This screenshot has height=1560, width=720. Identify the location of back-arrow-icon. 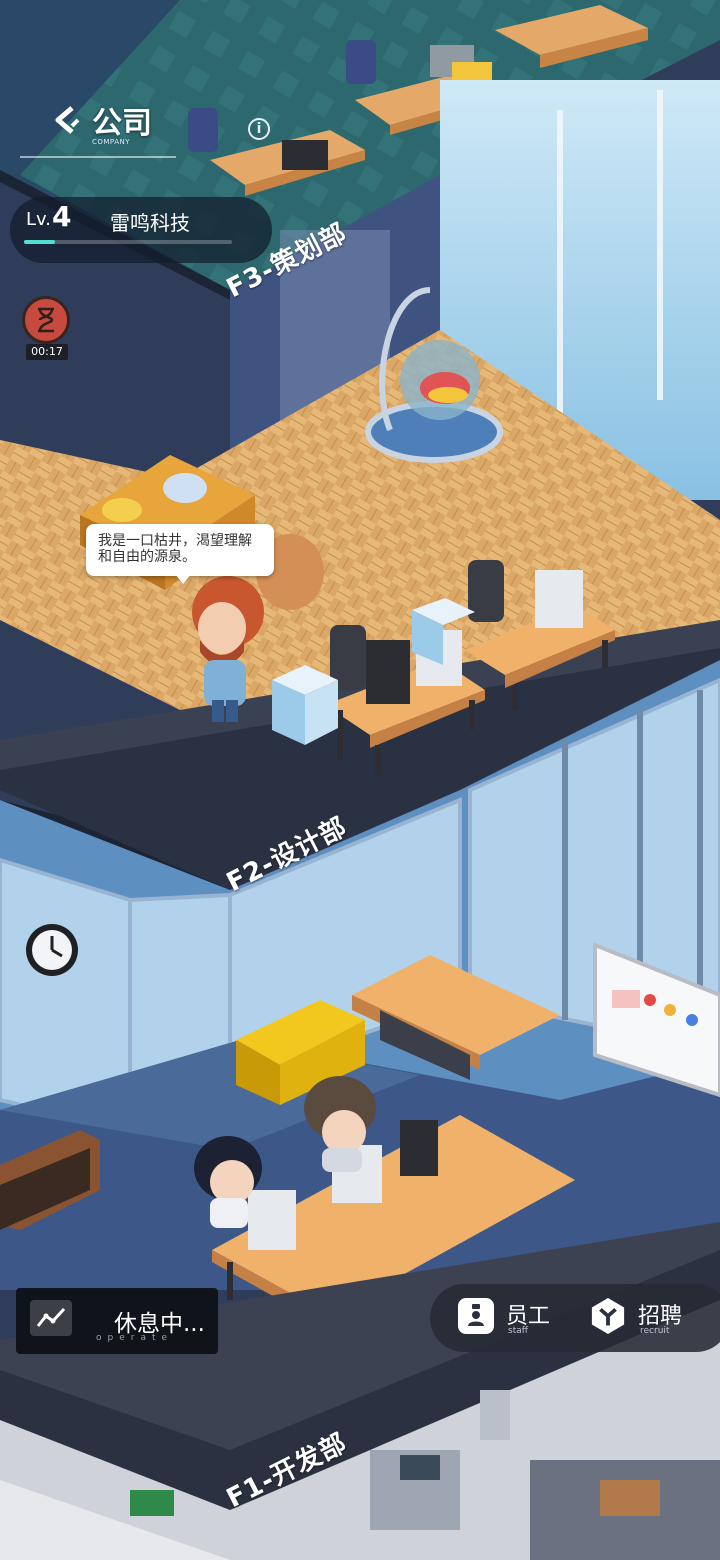
(67, 120).